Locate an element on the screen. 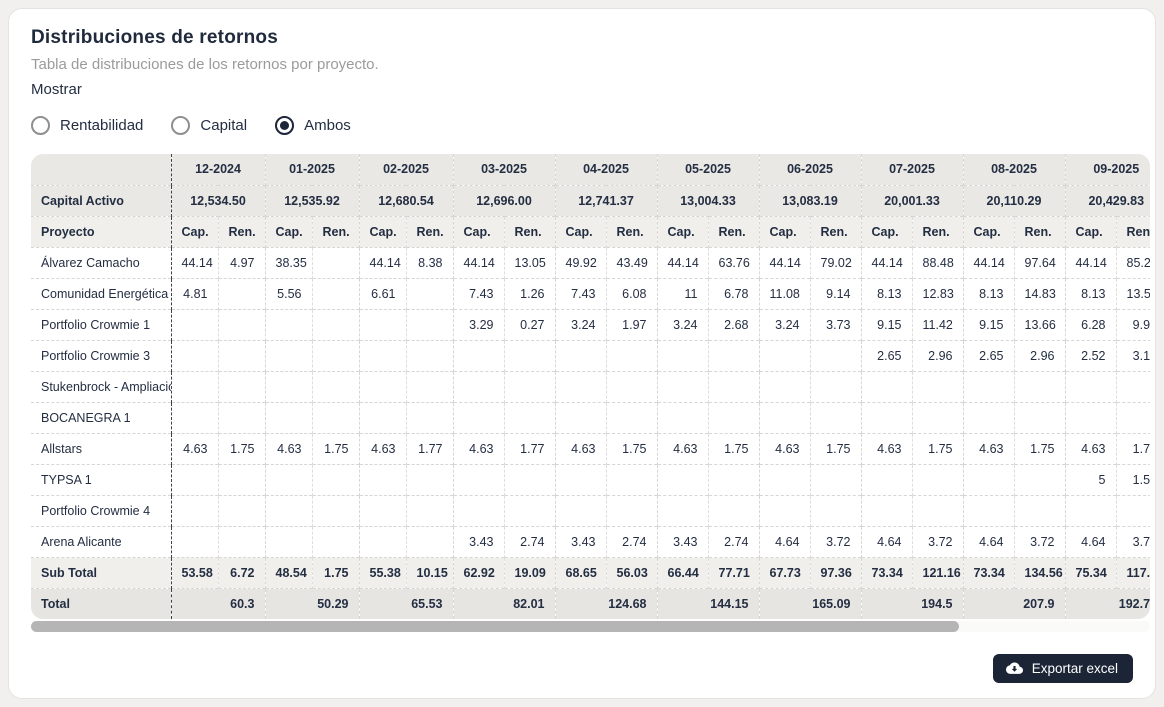 The height and width of the screenshot is (707, 1164). show-mode-radio-group: Rentabilidad Capital Ambos is located at coordinates (582, 125).